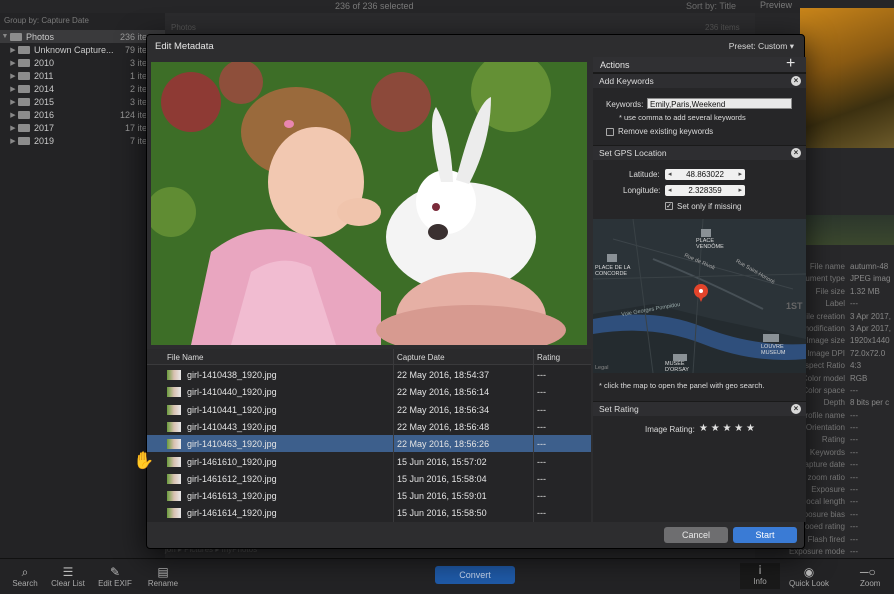 The height and width of the screenshot is (594, 894). What do you see at coordinates (443, 444) in the screenshot?
I see `capture-date-cell: 22 May 2016, 18:56:26` at bounding box center [443, 444].